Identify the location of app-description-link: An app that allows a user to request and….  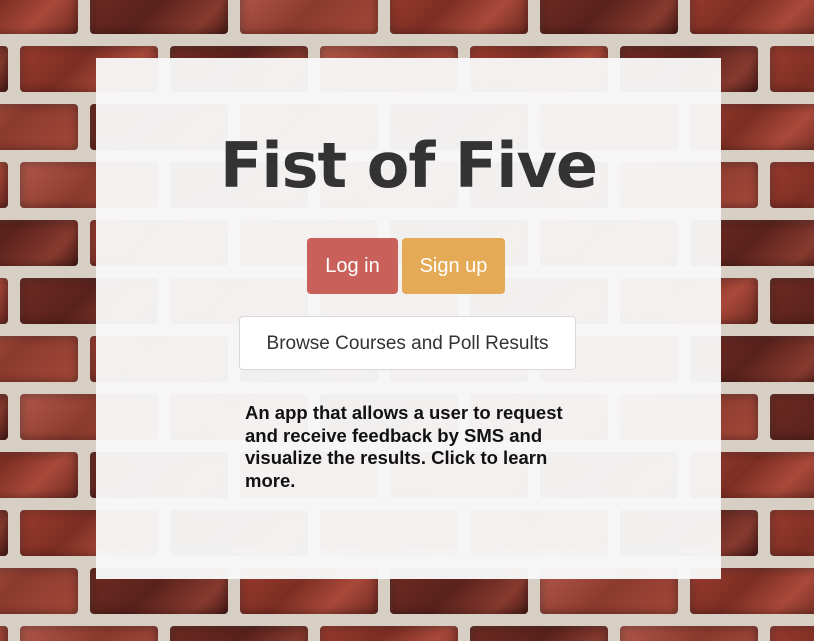
(415, 447).